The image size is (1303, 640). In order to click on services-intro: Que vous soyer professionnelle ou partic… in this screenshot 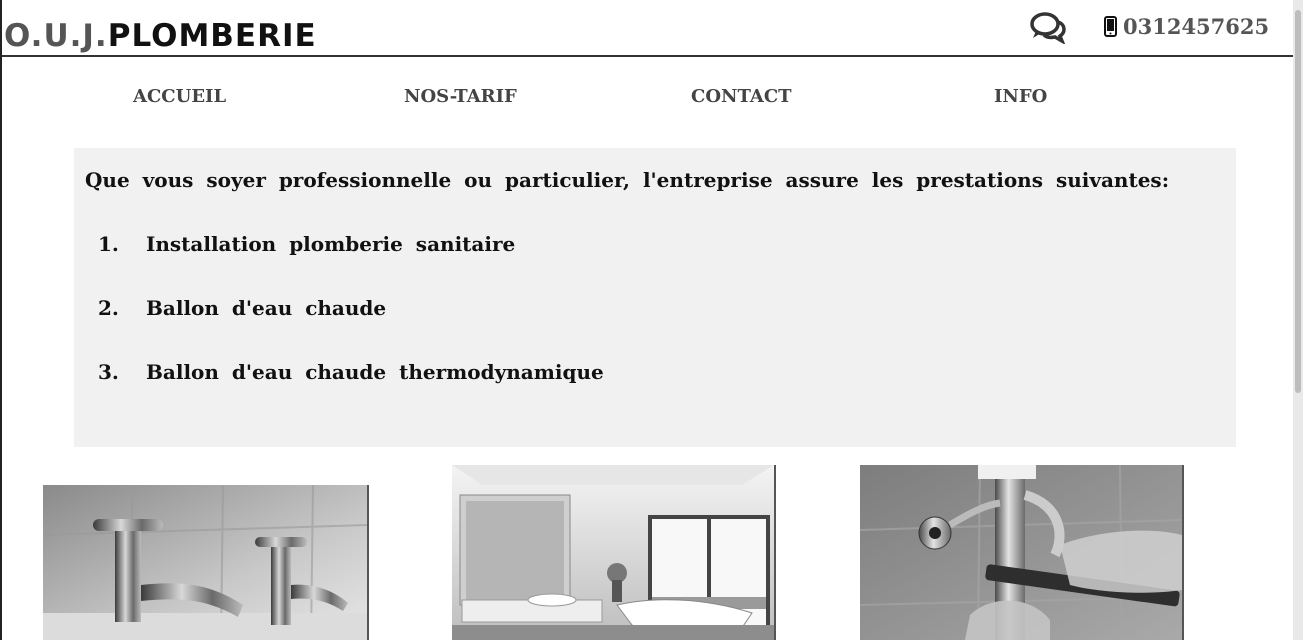, I will do `click(627, 180)`.